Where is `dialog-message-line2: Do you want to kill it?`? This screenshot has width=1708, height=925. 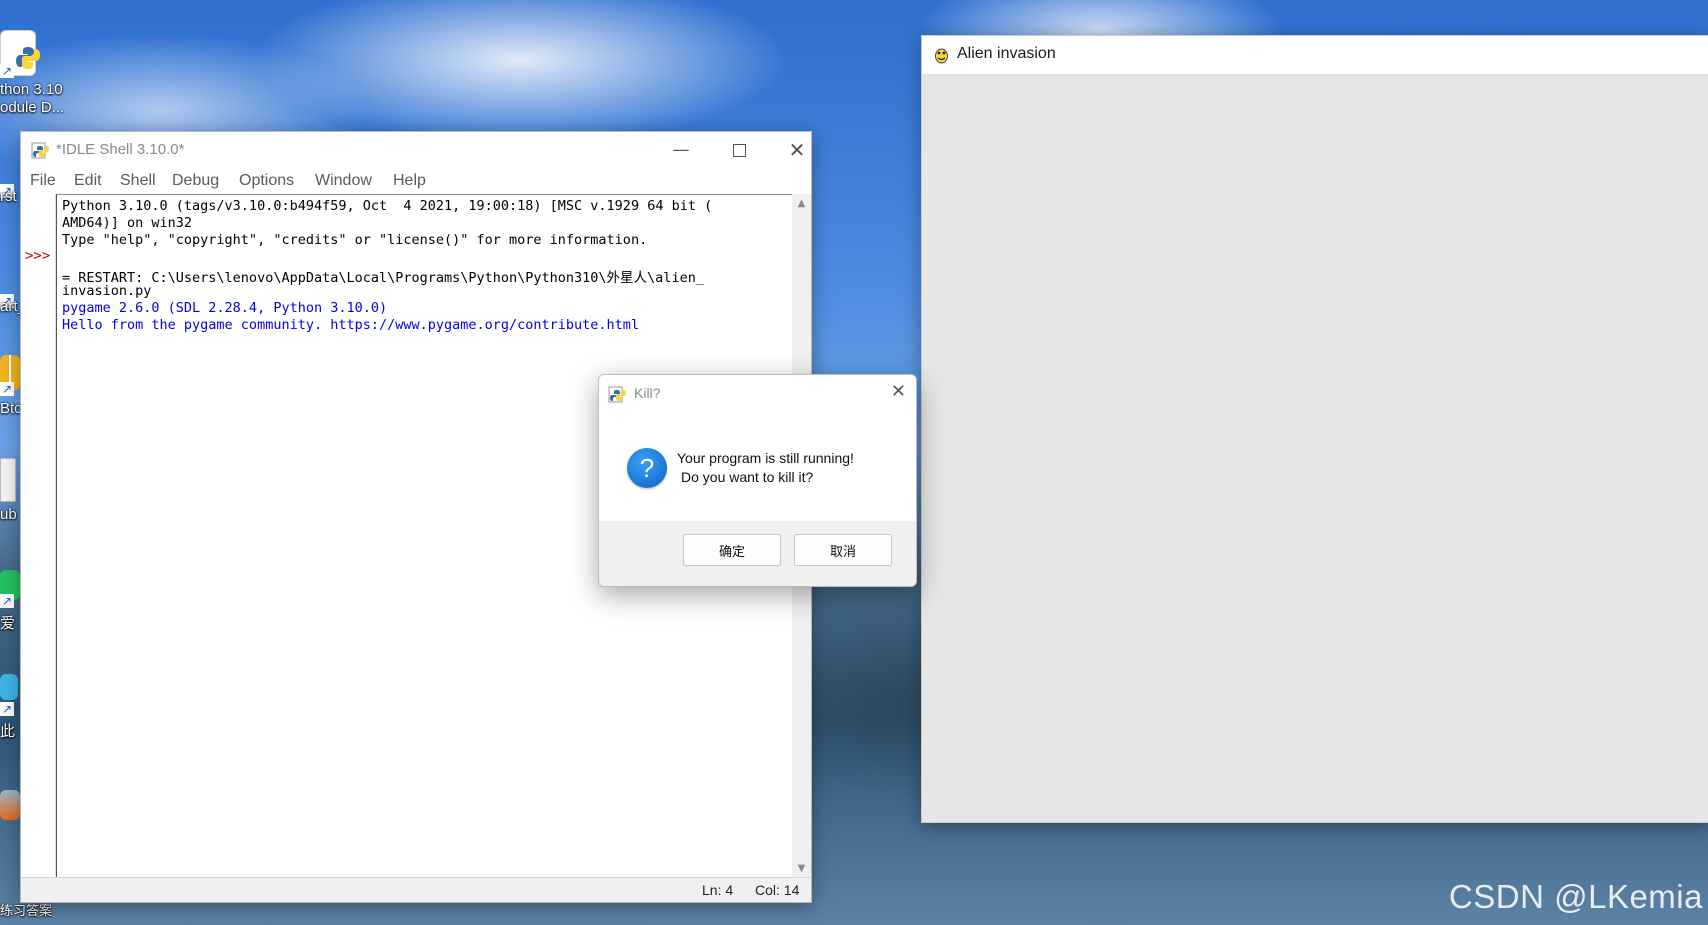
dialog-message-line2: Do you want to kill it? is located at coordinates (747, 477).